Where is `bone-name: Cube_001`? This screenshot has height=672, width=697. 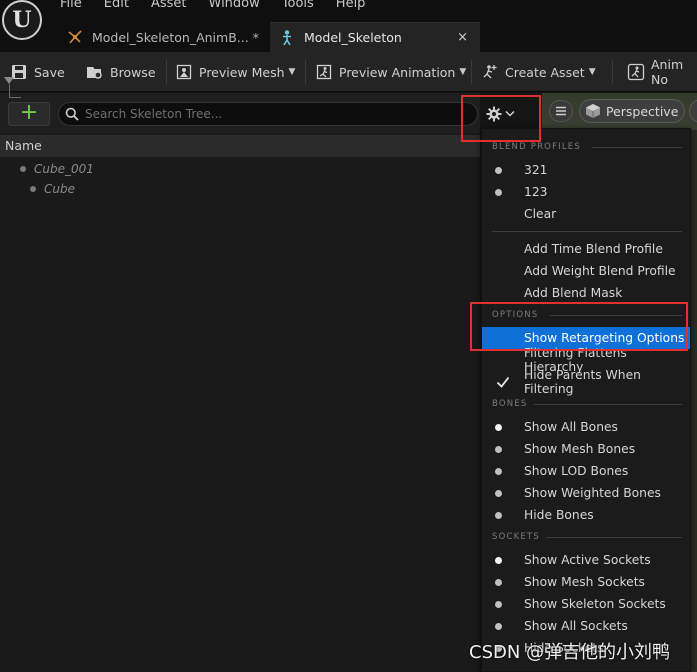 bone-name: Cube_001 is located at coordinates (64, 169).